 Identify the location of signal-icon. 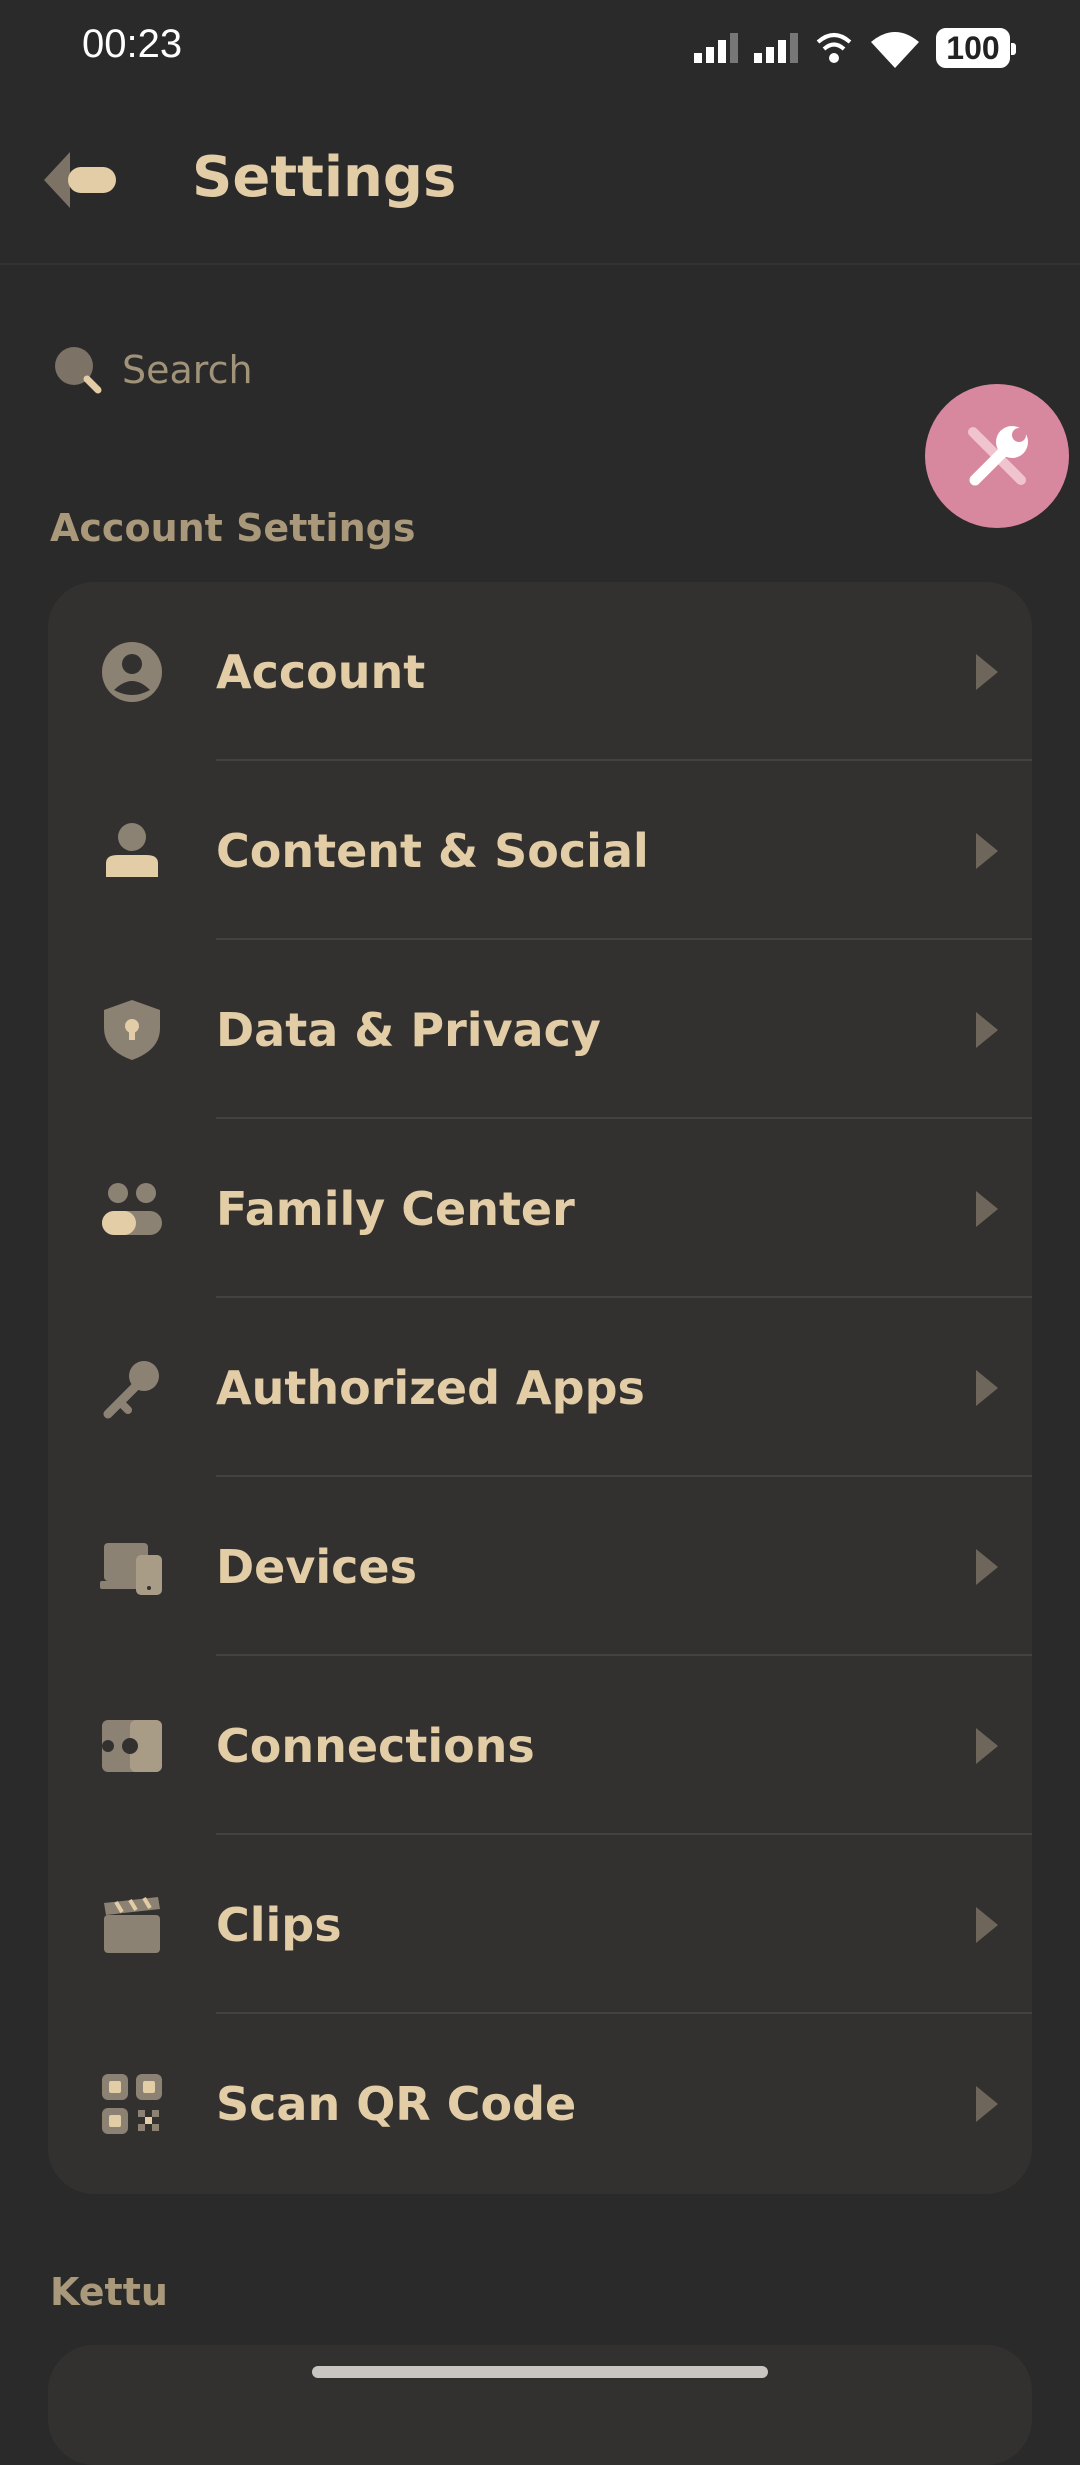
(716, 48).